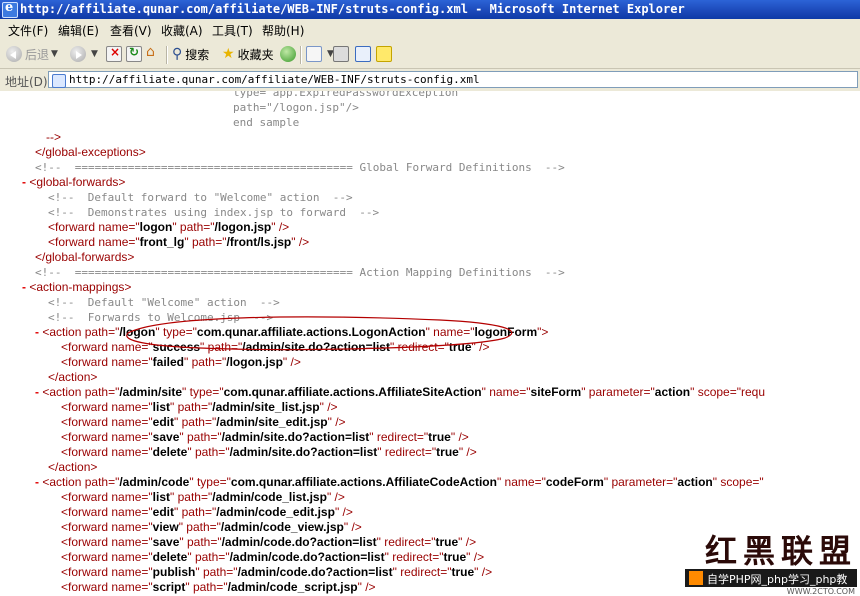 The height and width of the screenshot is (596, 860). I want to click on stop-icon: ×, so click(114, 53).